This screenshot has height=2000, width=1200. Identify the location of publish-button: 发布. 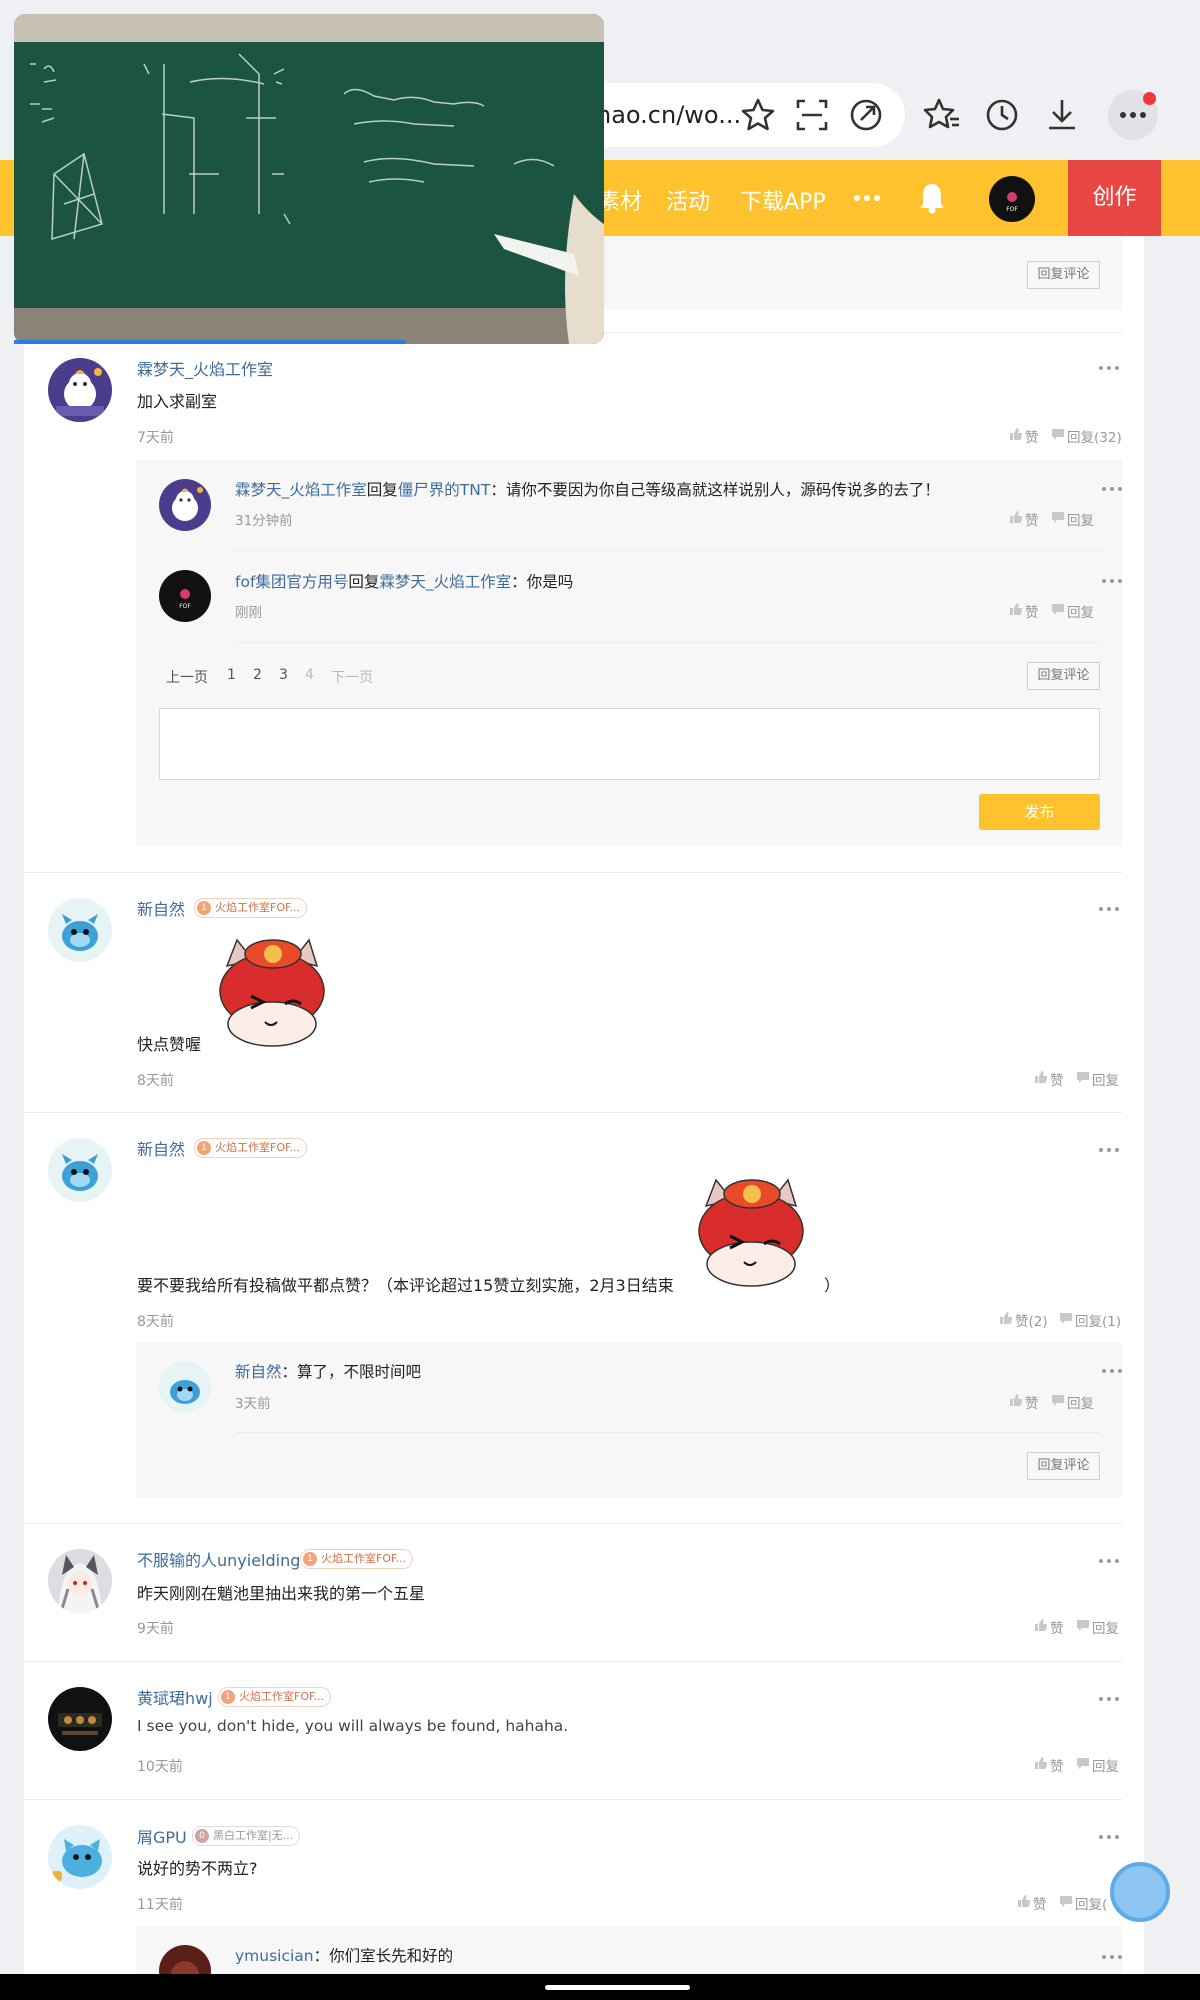
(1039, 812).